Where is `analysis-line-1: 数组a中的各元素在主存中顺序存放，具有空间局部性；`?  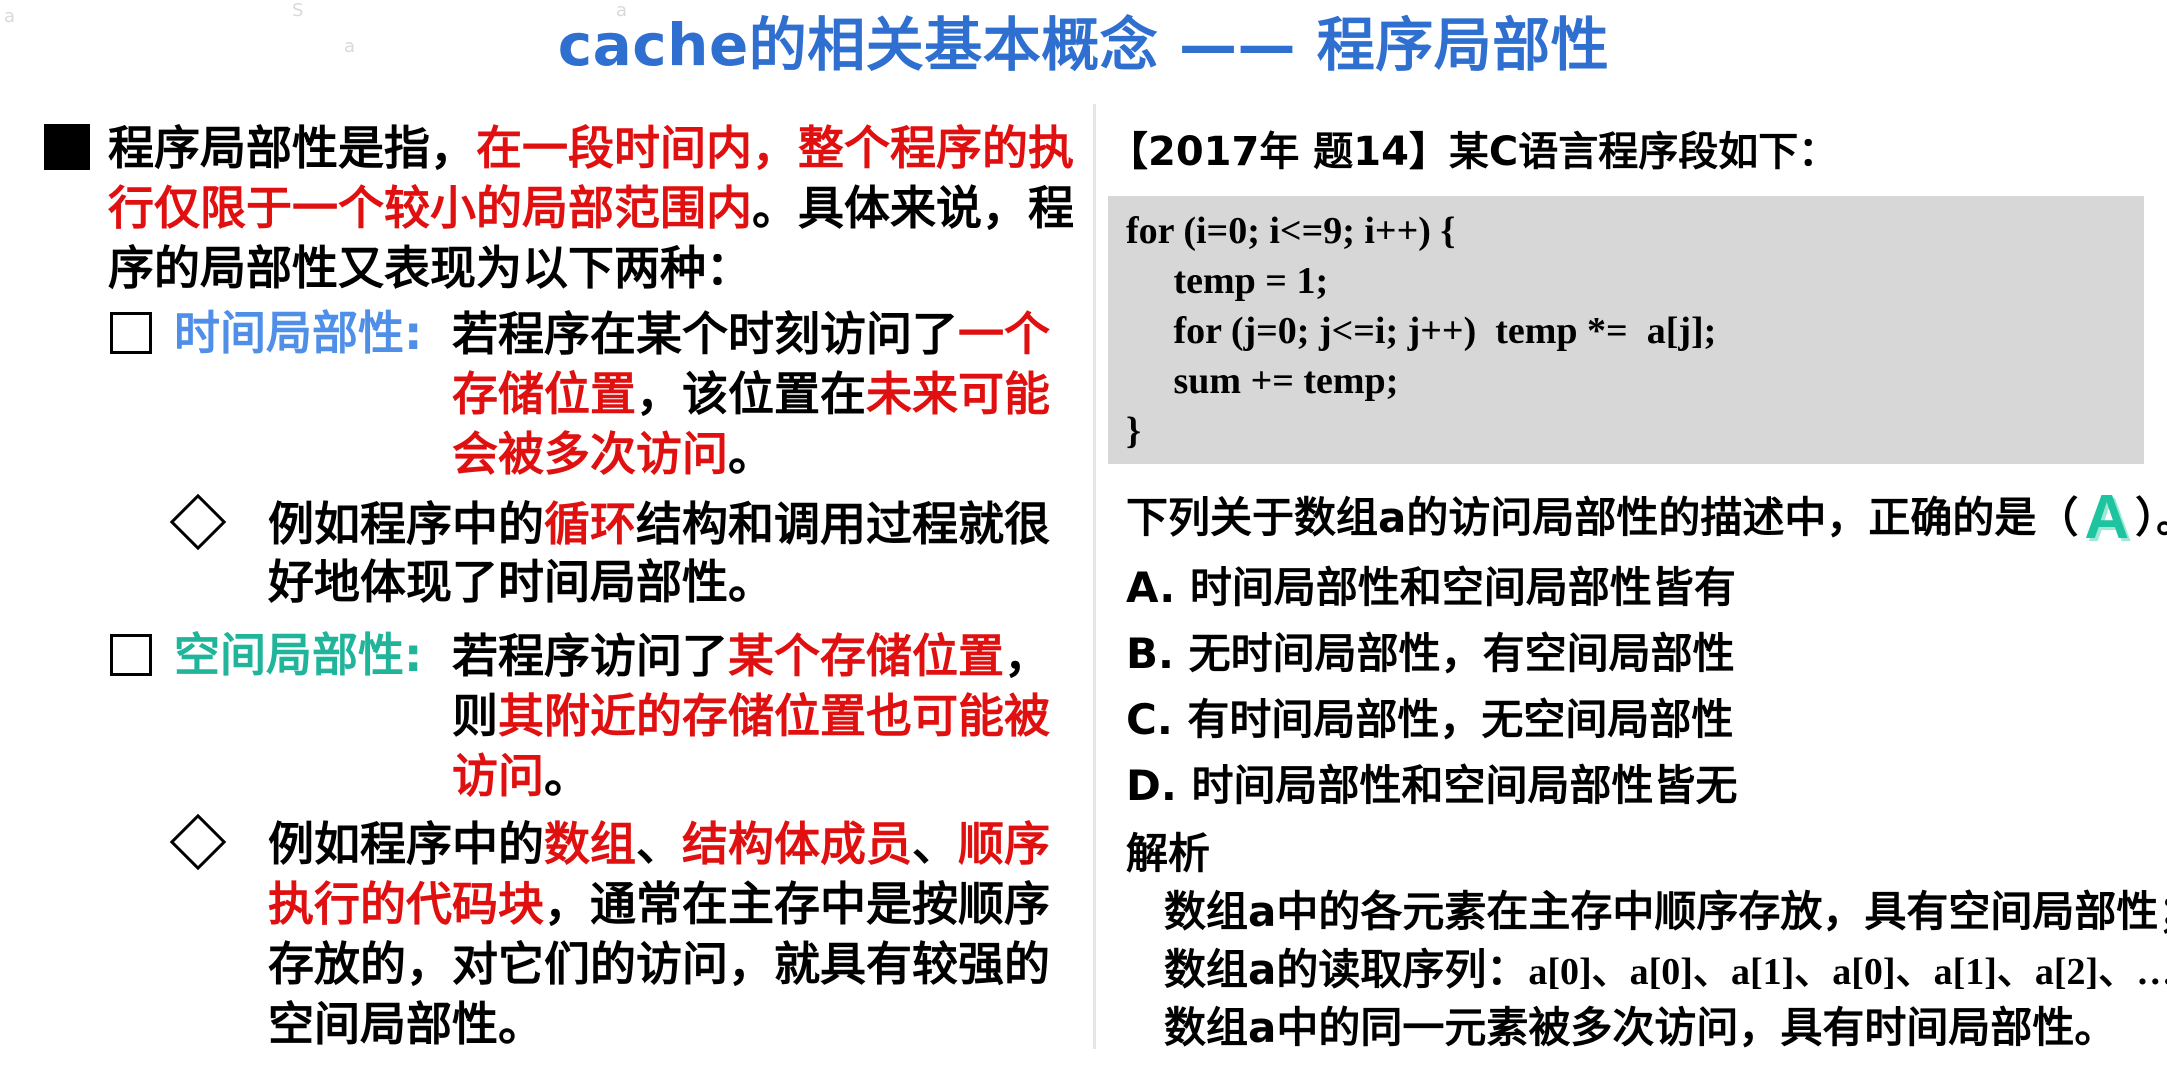
analysis-line-1: 数组a中的各元素在主存中顺序存放，具有空间局部性； is located at coordinates (1665, 911).